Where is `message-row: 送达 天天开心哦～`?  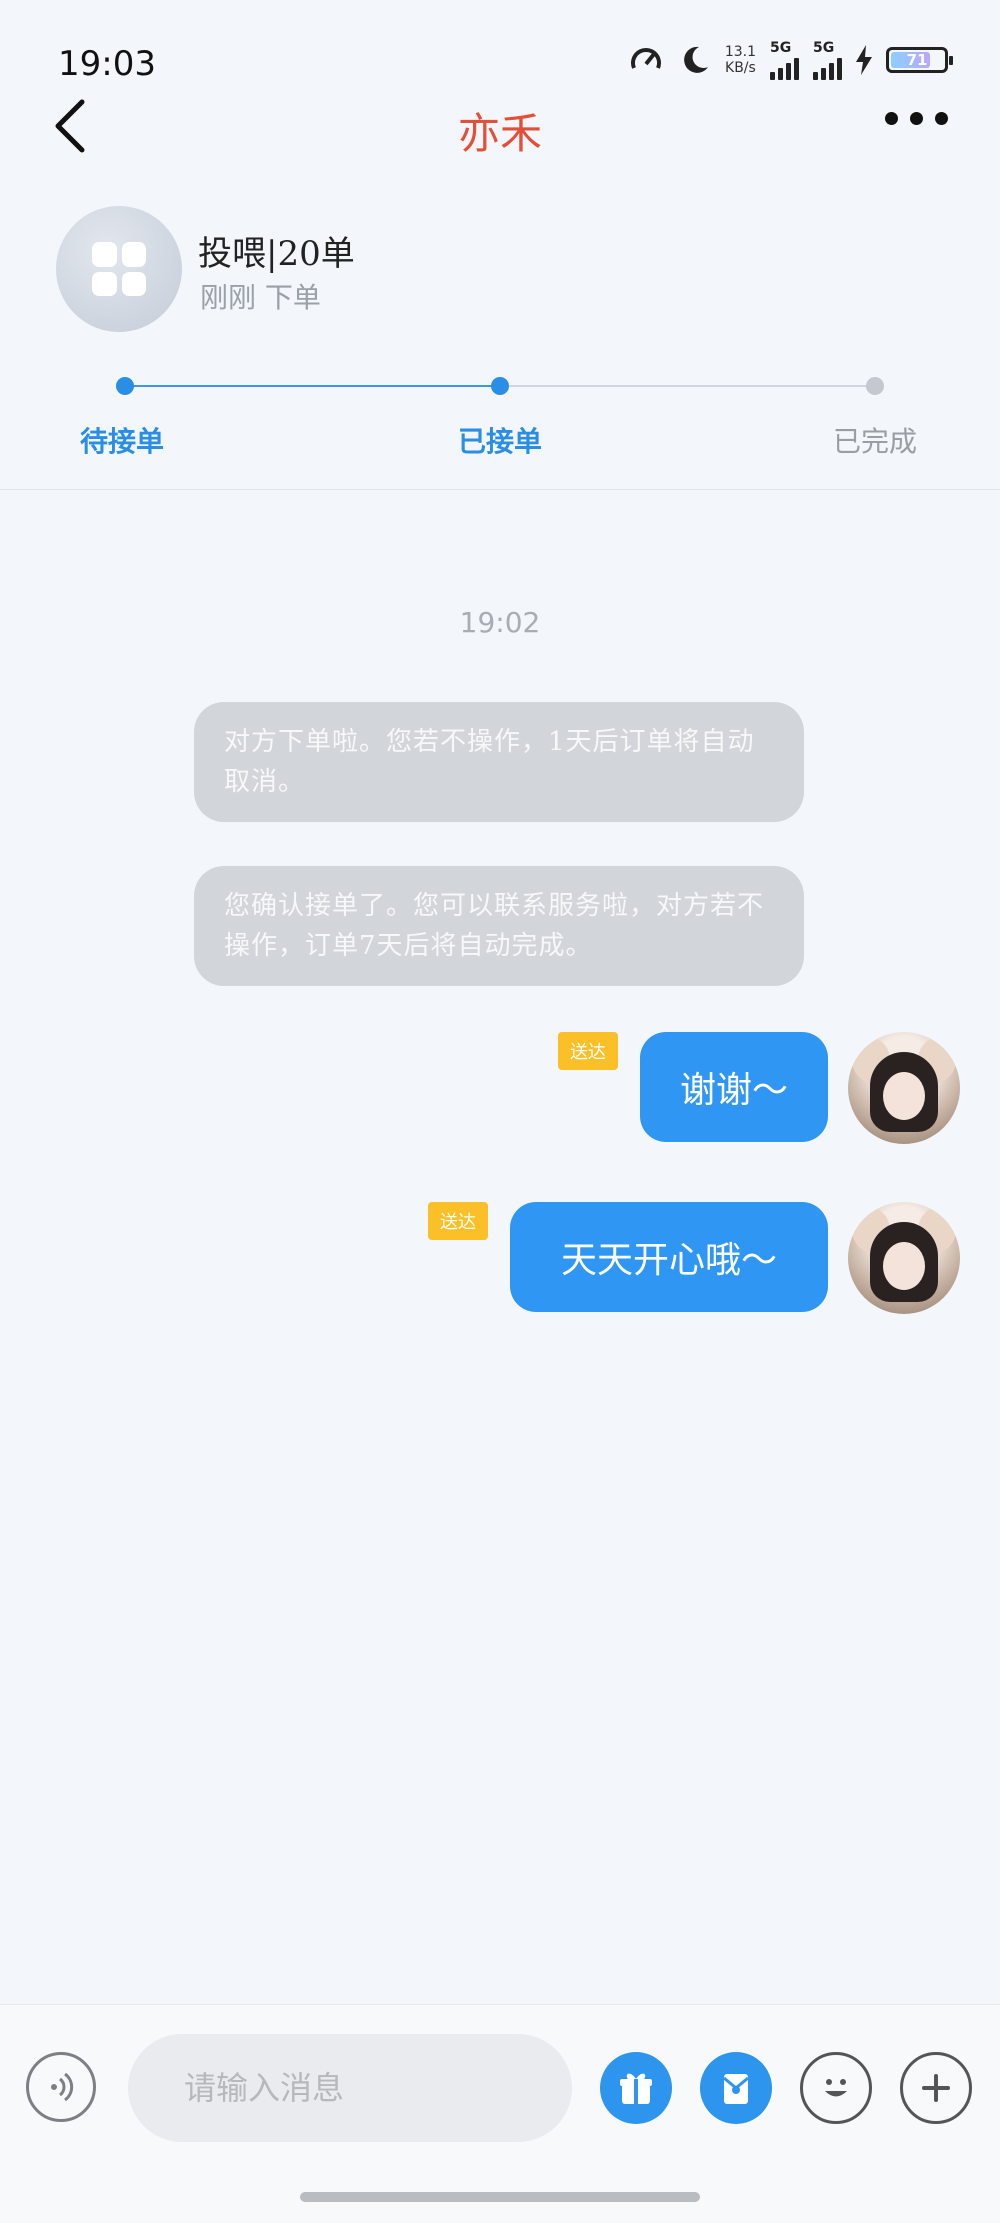
message-row: 送达 天天开心哦～ is located at coordinates (694, 1258).